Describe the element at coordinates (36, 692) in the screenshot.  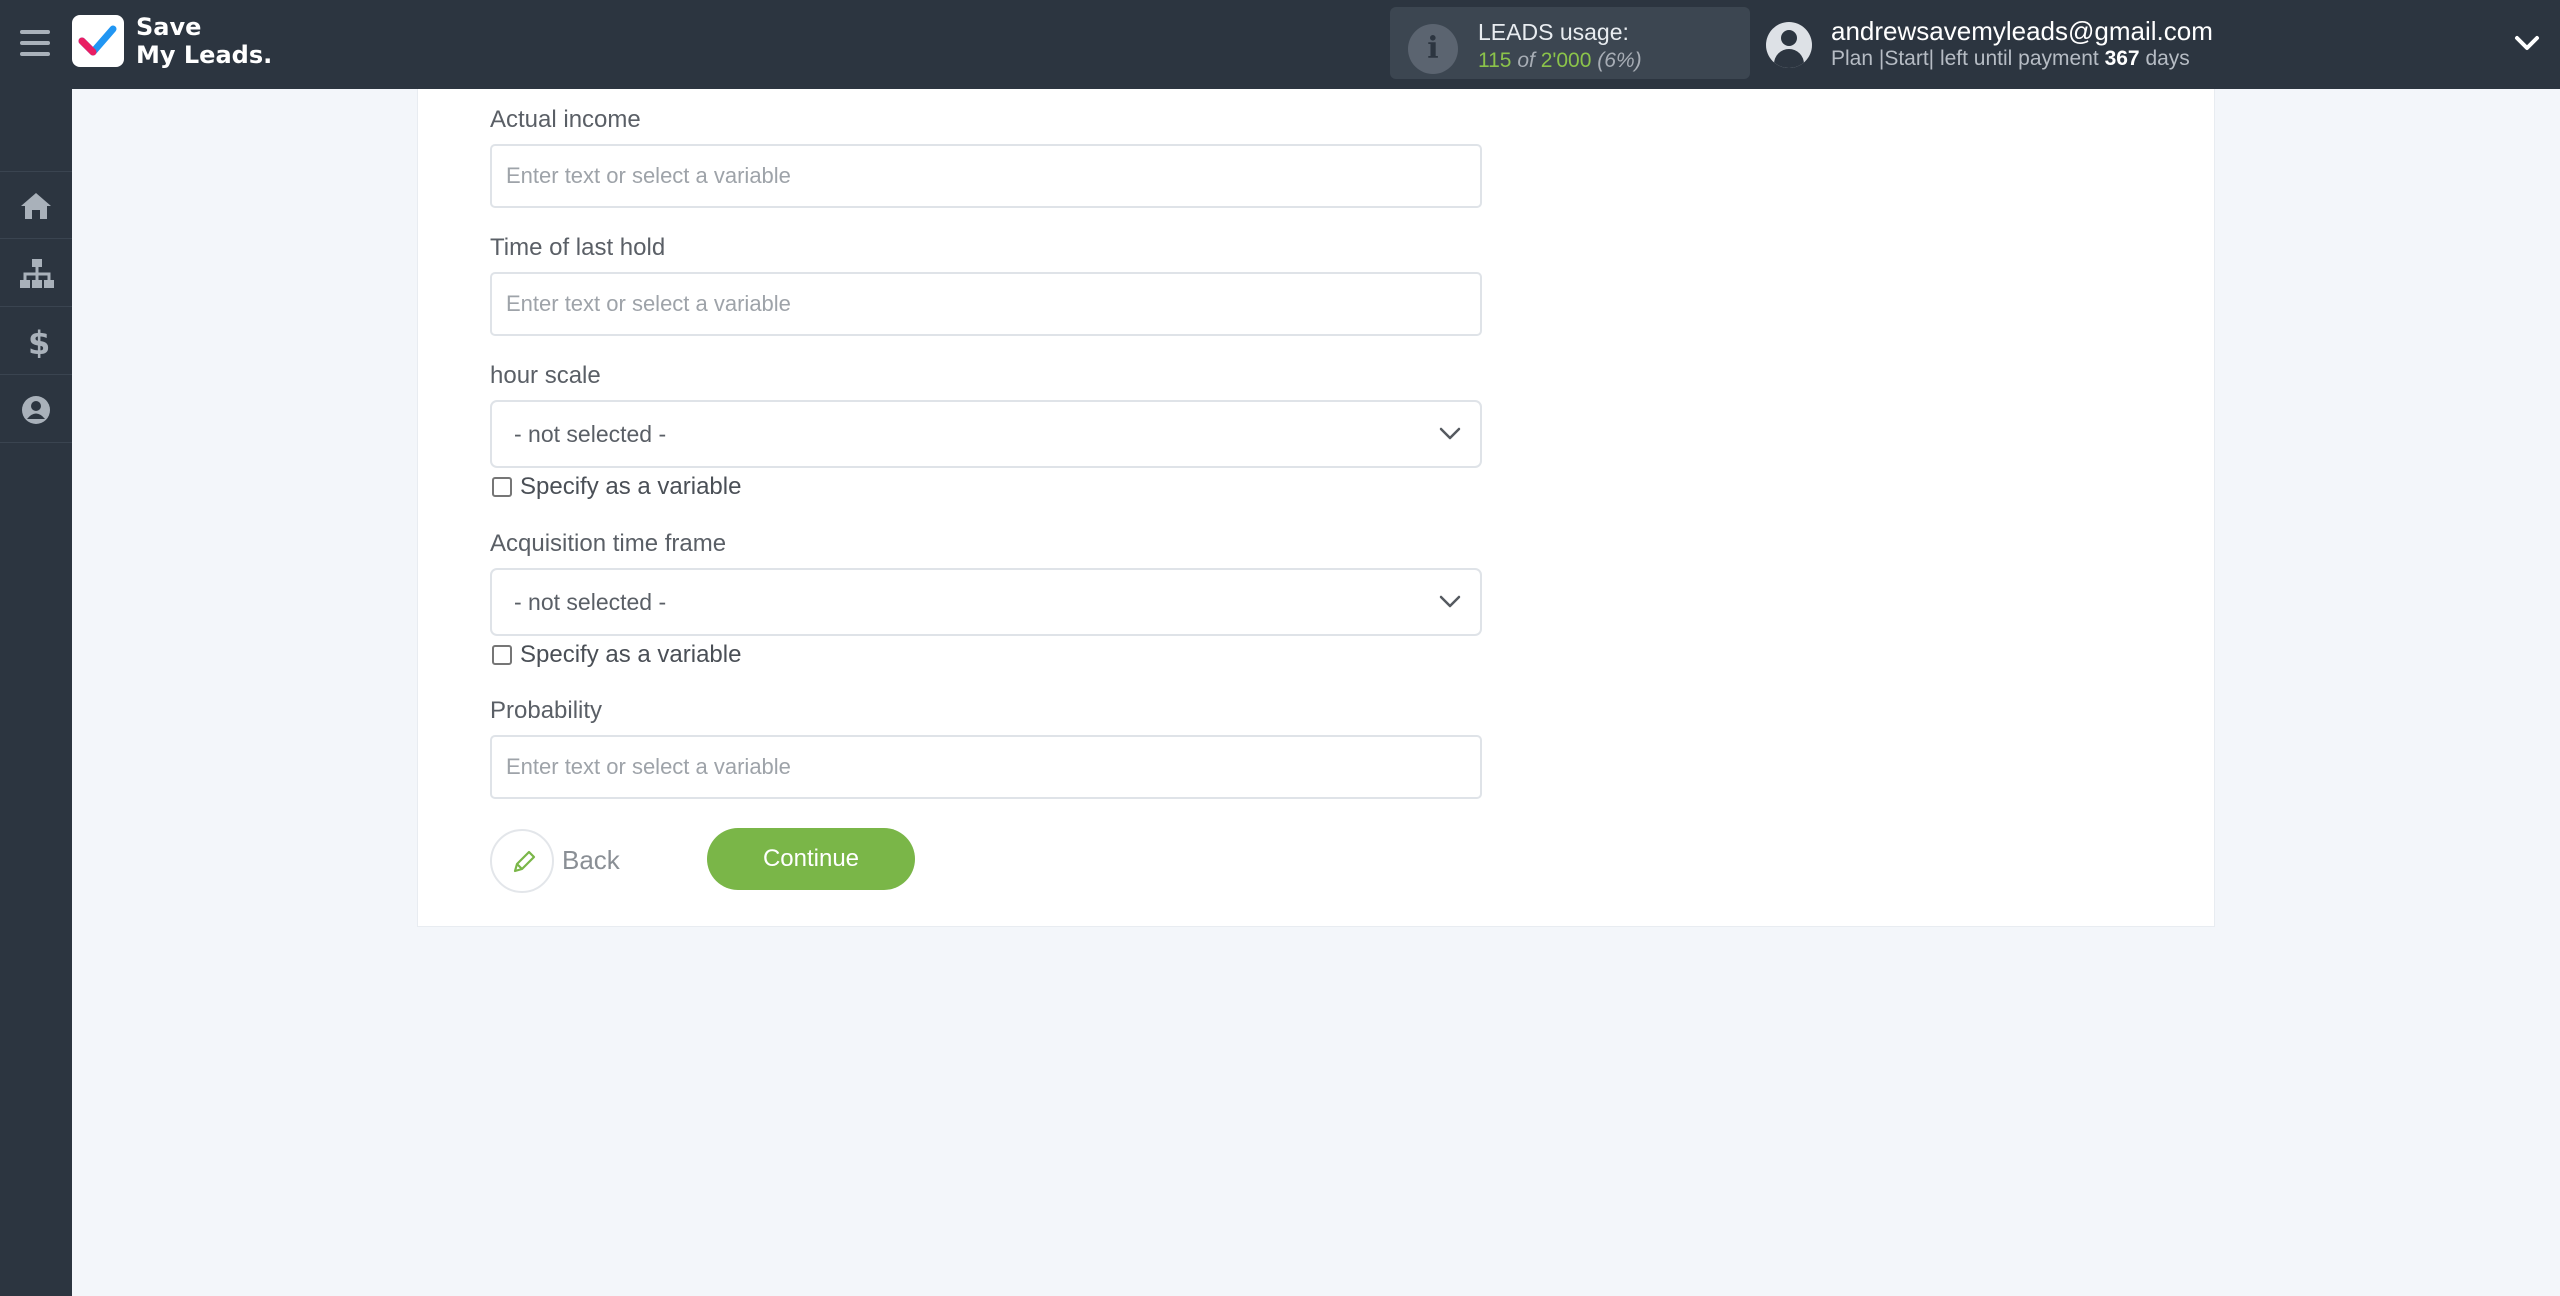
I see `sidebar: $` at that location.